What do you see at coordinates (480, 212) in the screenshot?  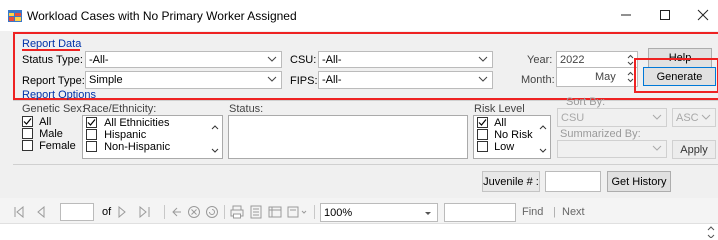 I see `find-input` at bounding box center [480, 212].